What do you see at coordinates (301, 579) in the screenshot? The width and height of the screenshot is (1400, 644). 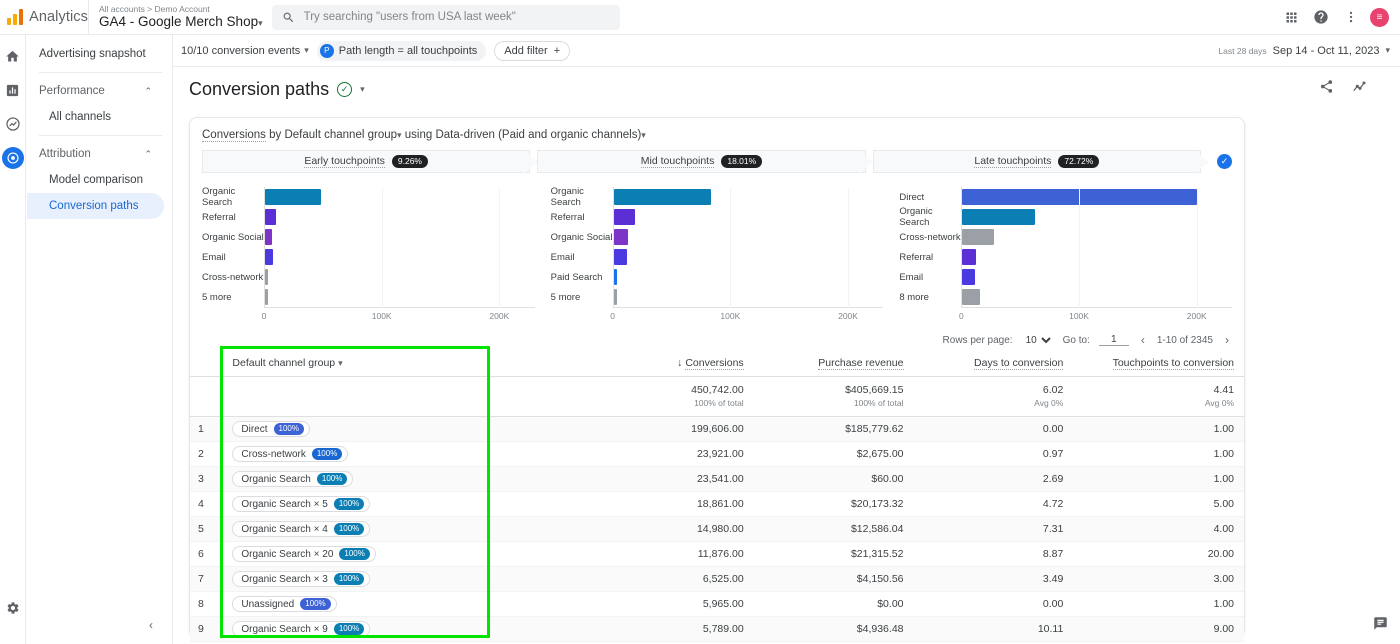 I see `path-chip: Organic Search × 3 100%` at bounding box center [301, 579].